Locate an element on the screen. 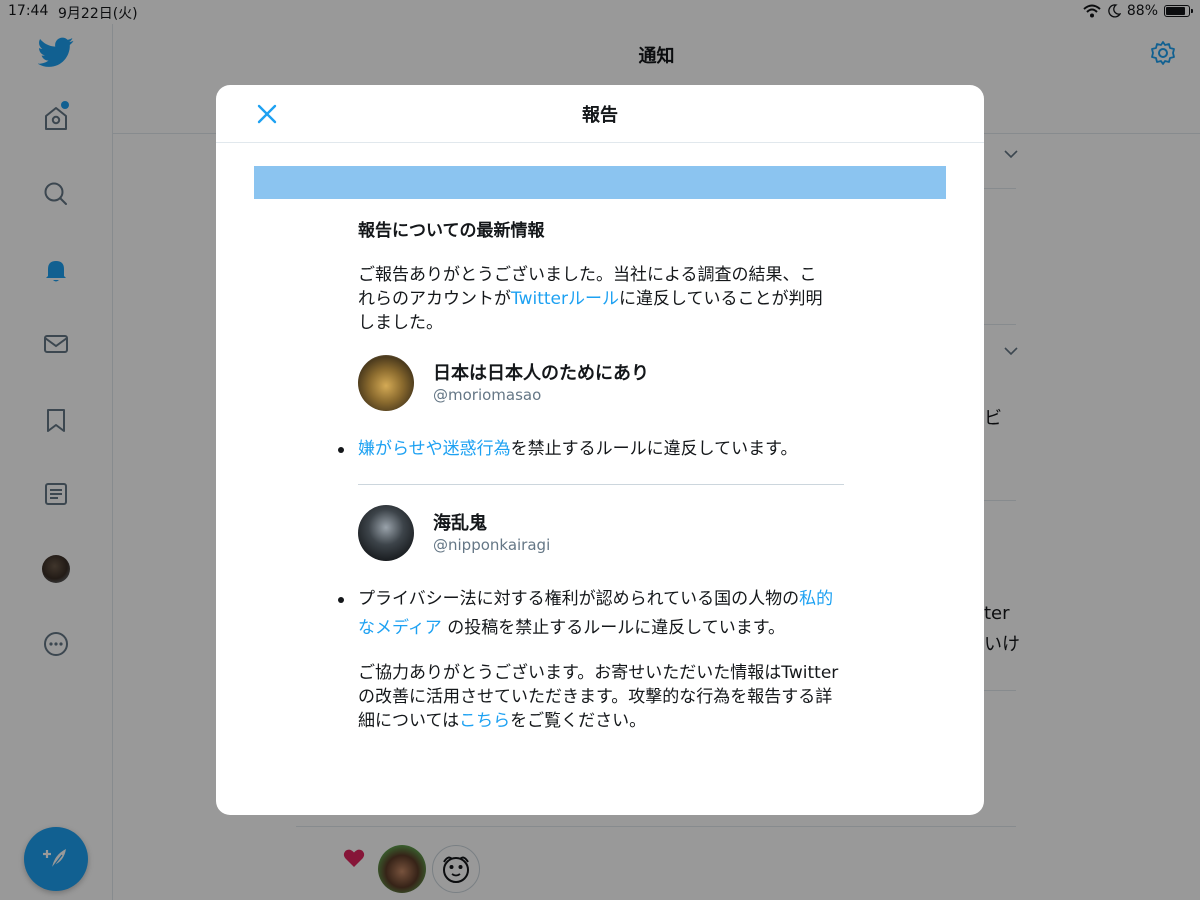 The height and width of the screenshot is (900, 1200). details-link: こちら is located at coordinates (484, 721).